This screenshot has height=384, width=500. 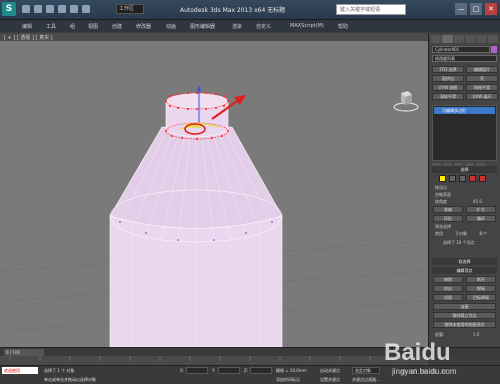 What do you see at coordinates (26, 9) in the screenshot?
I see `new-file-icon` at bounding box center [26, 9].